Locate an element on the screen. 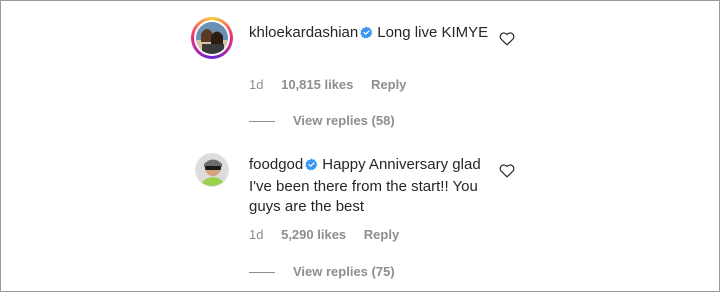  comment-text: khloekardashian Long live KIMYE is located at coordinates (369, 34).